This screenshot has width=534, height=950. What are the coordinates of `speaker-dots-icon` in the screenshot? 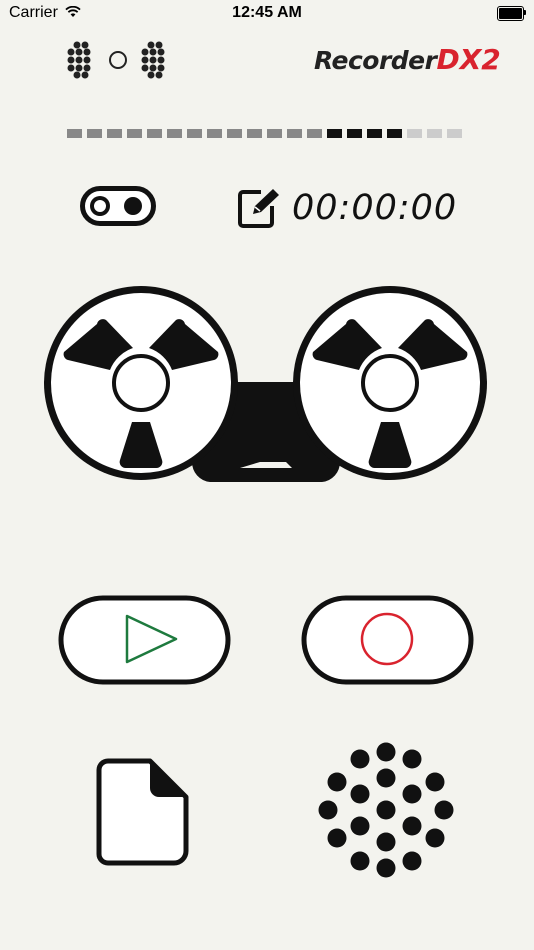 It's located at (118, 60).